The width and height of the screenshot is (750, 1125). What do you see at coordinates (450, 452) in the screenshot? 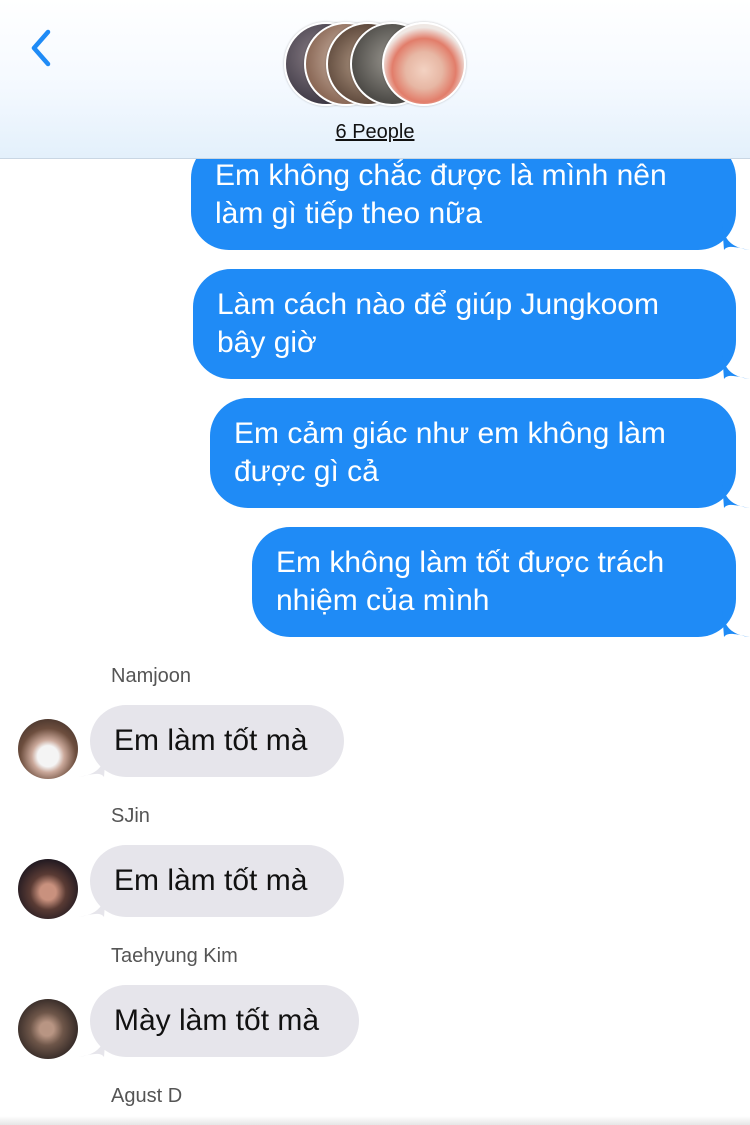
I see `message-text: Em cảm giác như em không làm được gì cả` at bounding box center [450, 452].